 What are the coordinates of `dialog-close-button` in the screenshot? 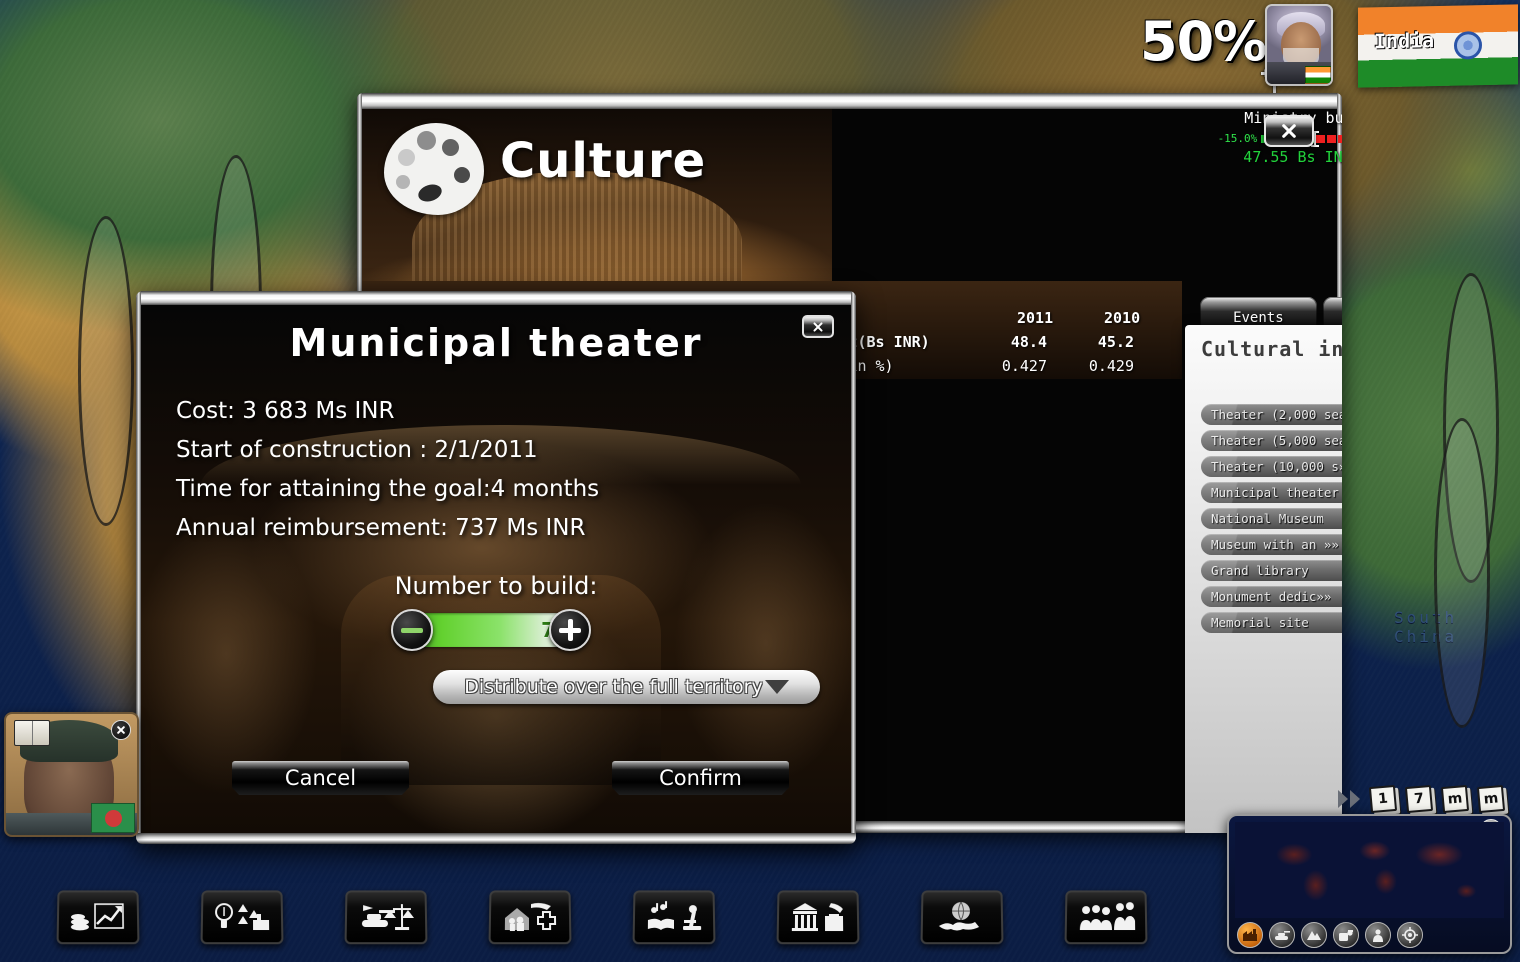 It's located at (818, 326).